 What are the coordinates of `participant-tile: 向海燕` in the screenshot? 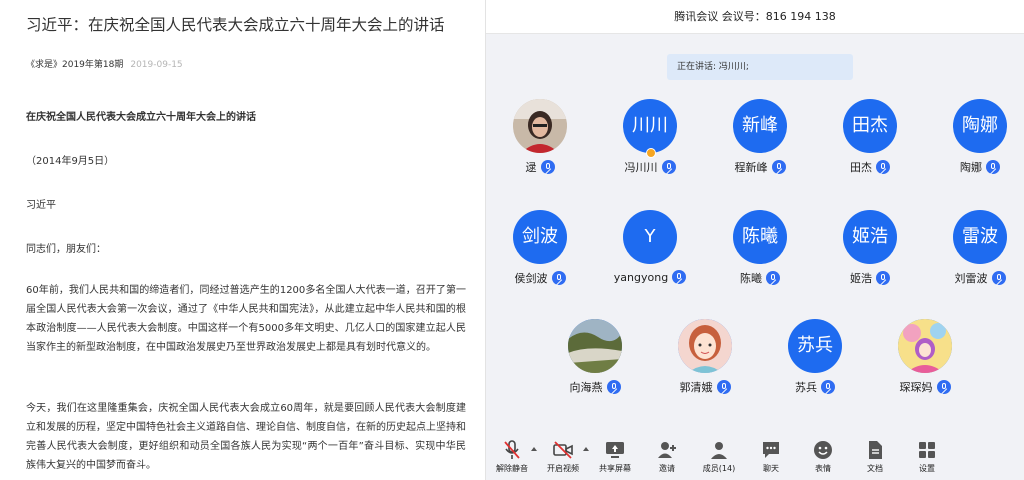 It's located at (595, 357).